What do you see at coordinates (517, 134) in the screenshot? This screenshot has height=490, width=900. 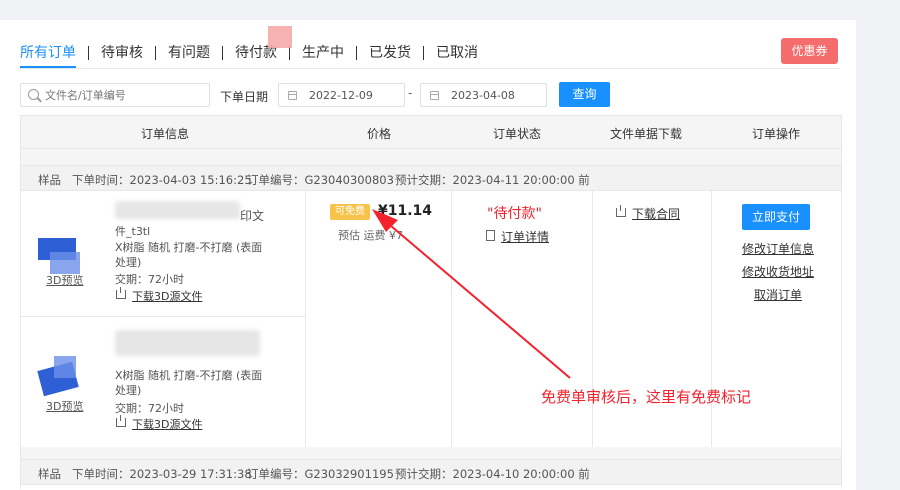 I see `header-status: 订单状态` at bounding box center [517, 134].